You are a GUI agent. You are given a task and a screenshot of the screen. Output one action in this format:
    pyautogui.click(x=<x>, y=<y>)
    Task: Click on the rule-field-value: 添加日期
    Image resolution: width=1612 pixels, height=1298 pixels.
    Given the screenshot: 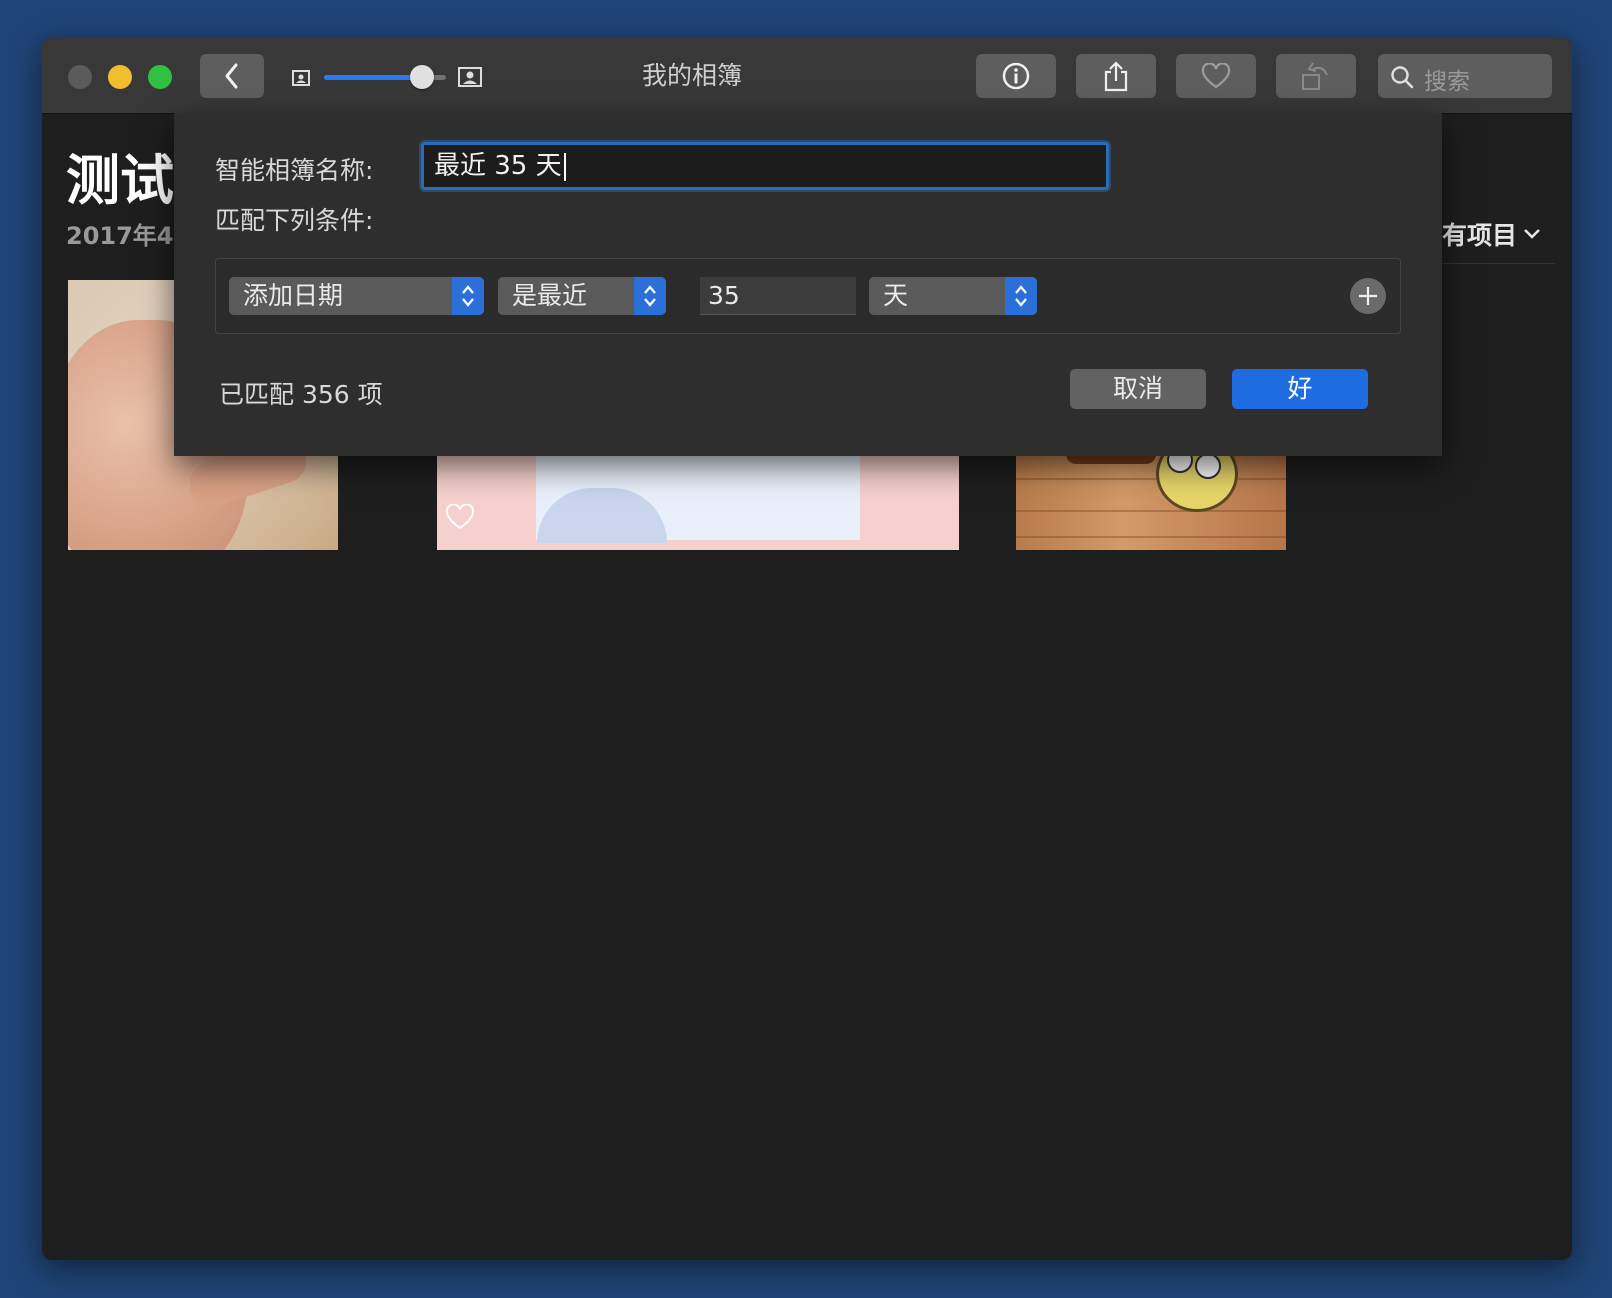 What is the action you would take?
    pyautogui.click(x=293, y=295)
    